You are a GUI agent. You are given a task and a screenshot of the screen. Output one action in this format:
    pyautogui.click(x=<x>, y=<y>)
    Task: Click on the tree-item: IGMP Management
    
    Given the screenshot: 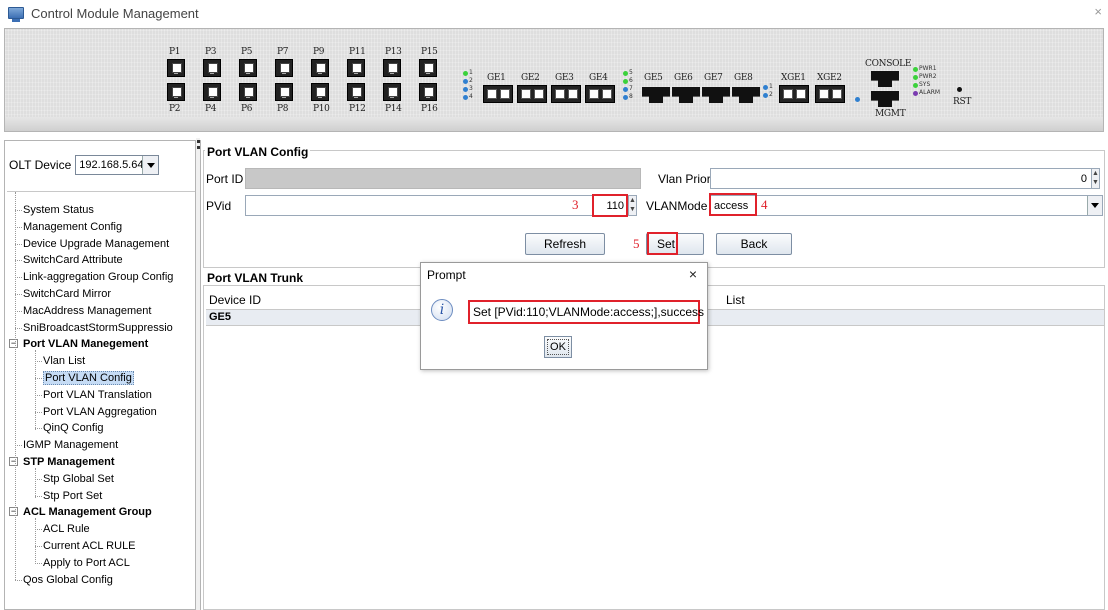 What is the action you would take?
    pyautogui.click(x=70, y=445)
    